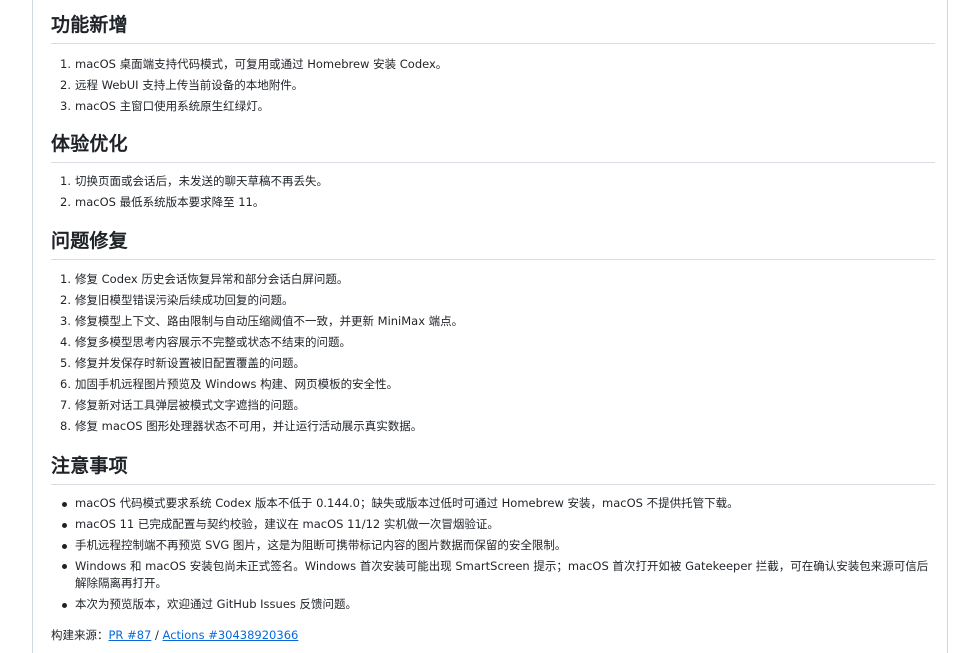  What do you see at coordinates (493, 181) in the screenshot?
I see `list-item: 1. 切换页面或会话后，未发送的聊天草稿不再丢失。` at bounding box center [493, 181].